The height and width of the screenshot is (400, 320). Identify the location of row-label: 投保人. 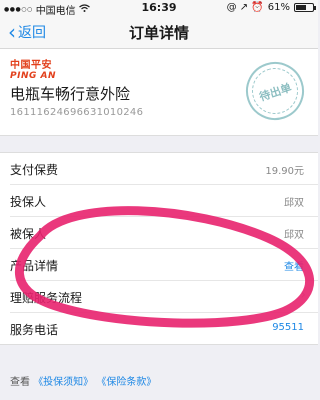
(28, 202).